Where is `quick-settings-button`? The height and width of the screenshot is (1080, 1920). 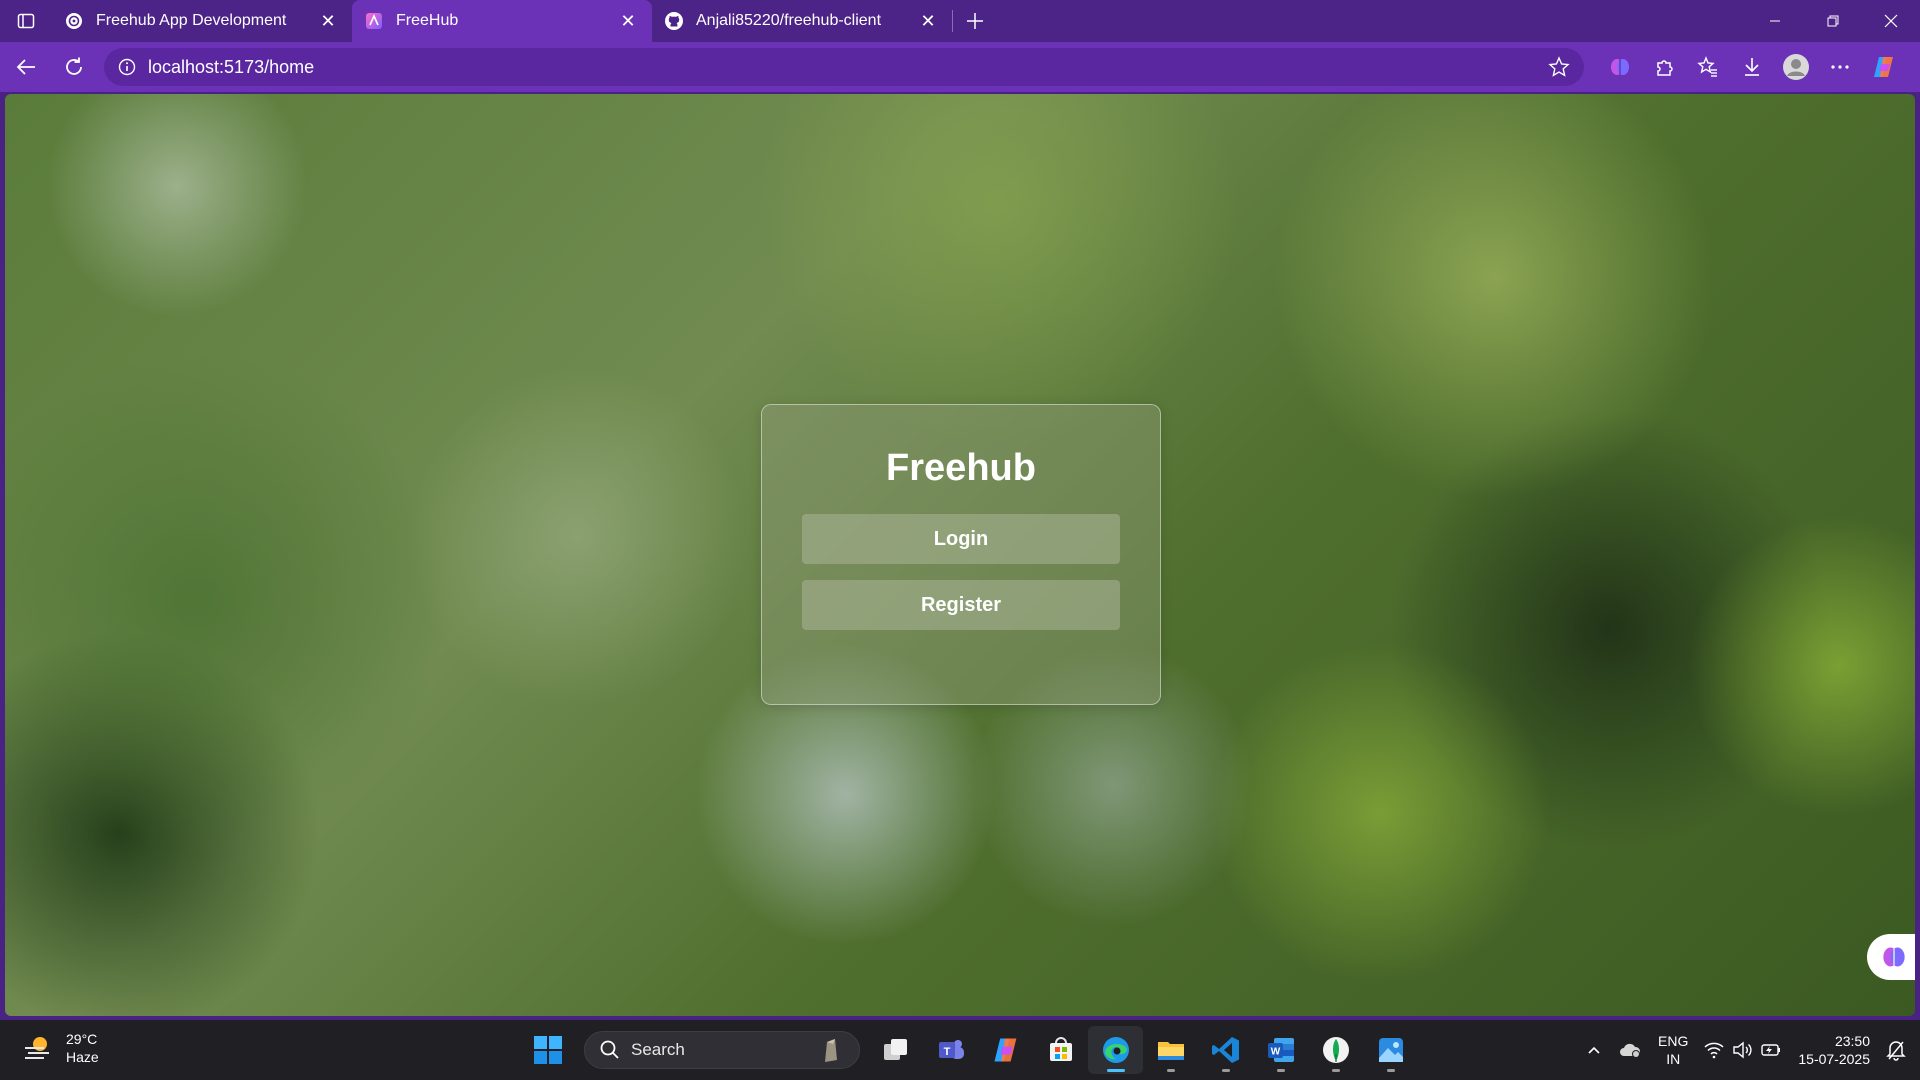
quick-settings-button is located at coordinates (1743, 1050).